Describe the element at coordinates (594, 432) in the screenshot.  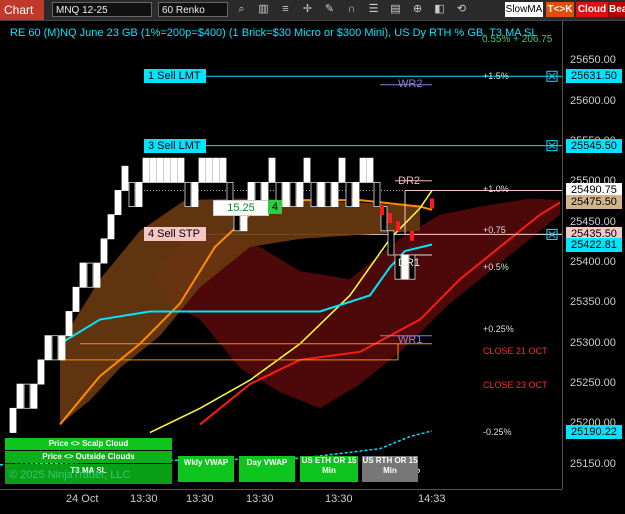
I see `price-tag: 25190.22` at that location.